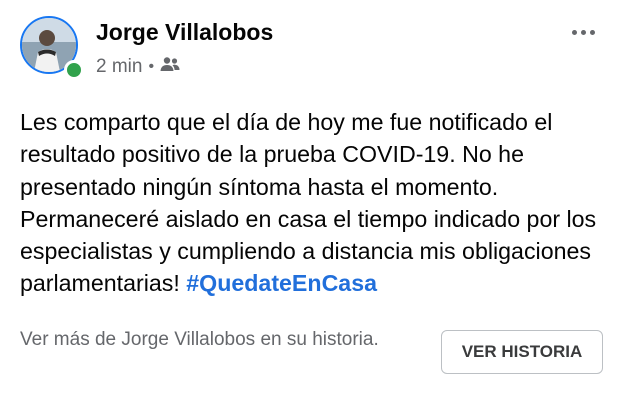 The image size is (628, 402). Describe the element at coordinates (170, 67) in the screenshot. I see `friends-icon` at that location.